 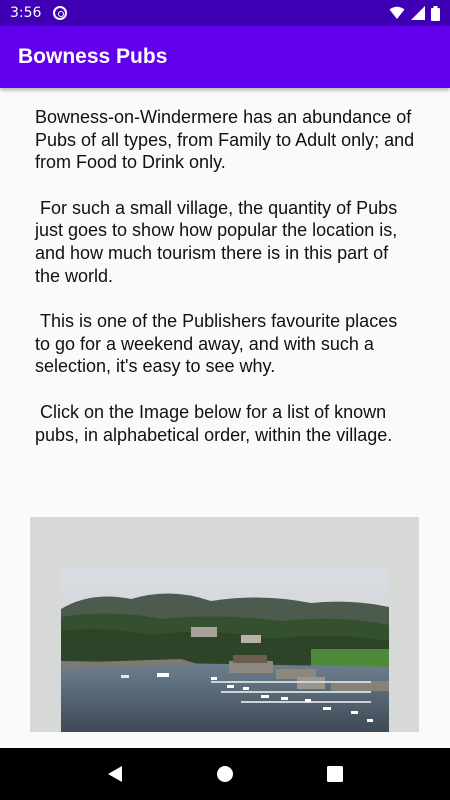 I want to click on battery-icon, so click(x=435, y=13).